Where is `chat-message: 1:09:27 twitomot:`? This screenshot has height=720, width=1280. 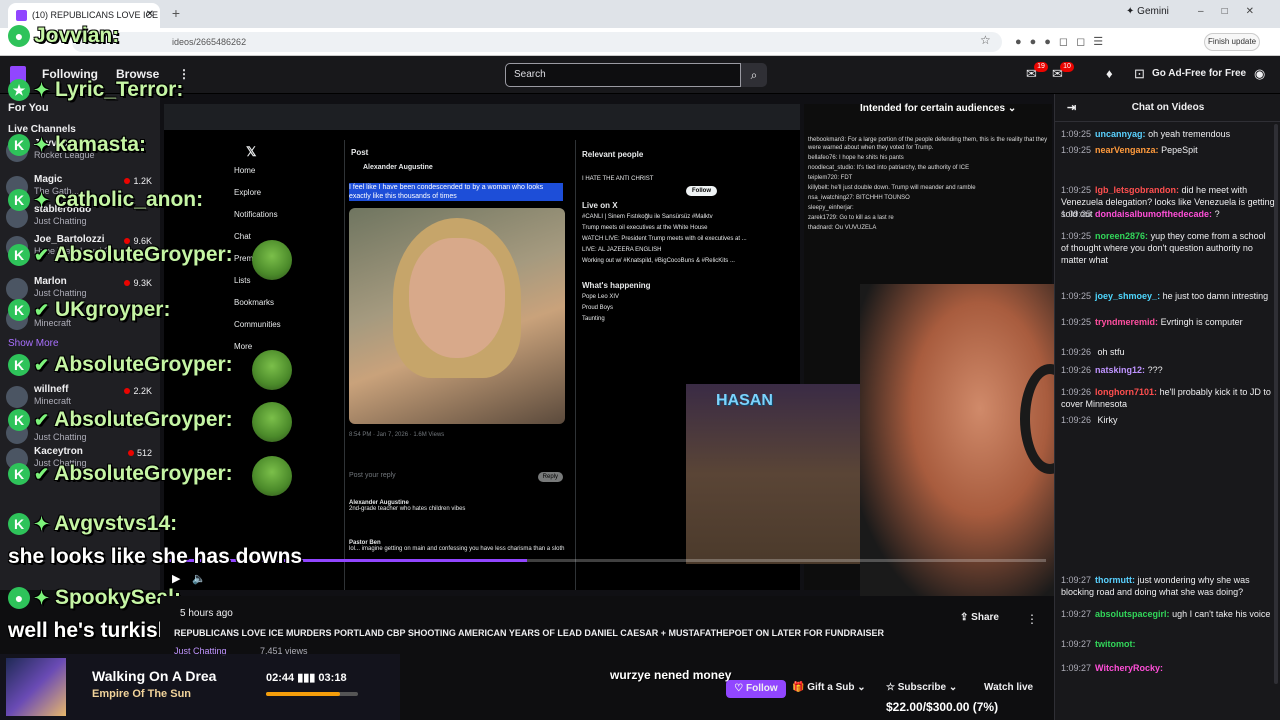 chat-message: 1:09:27 twitomot: is located at coordinates (1168, 644).